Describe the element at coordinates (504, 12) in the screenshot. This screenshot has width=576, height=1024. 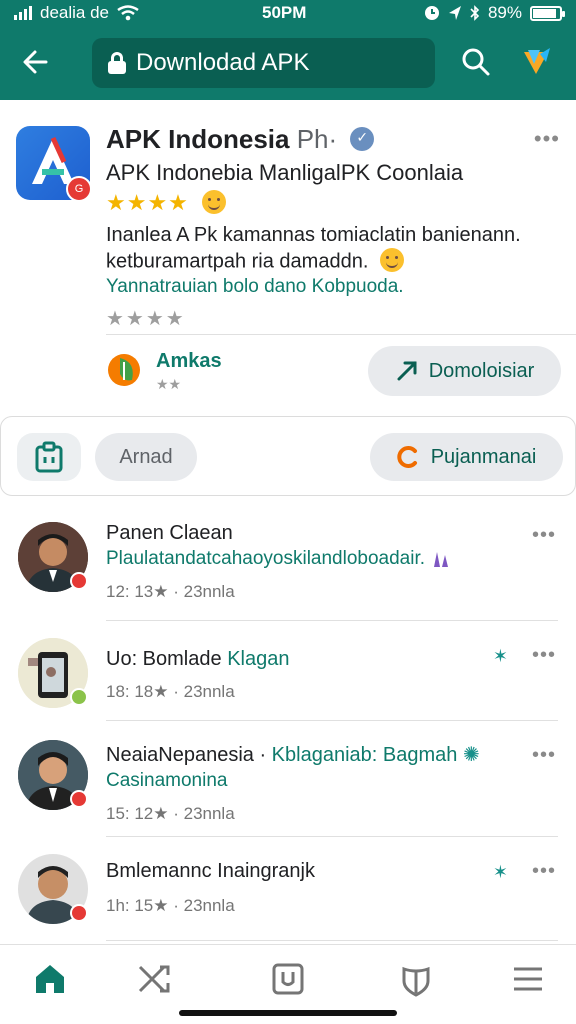
I see `battery-percent: 89%` at that location.